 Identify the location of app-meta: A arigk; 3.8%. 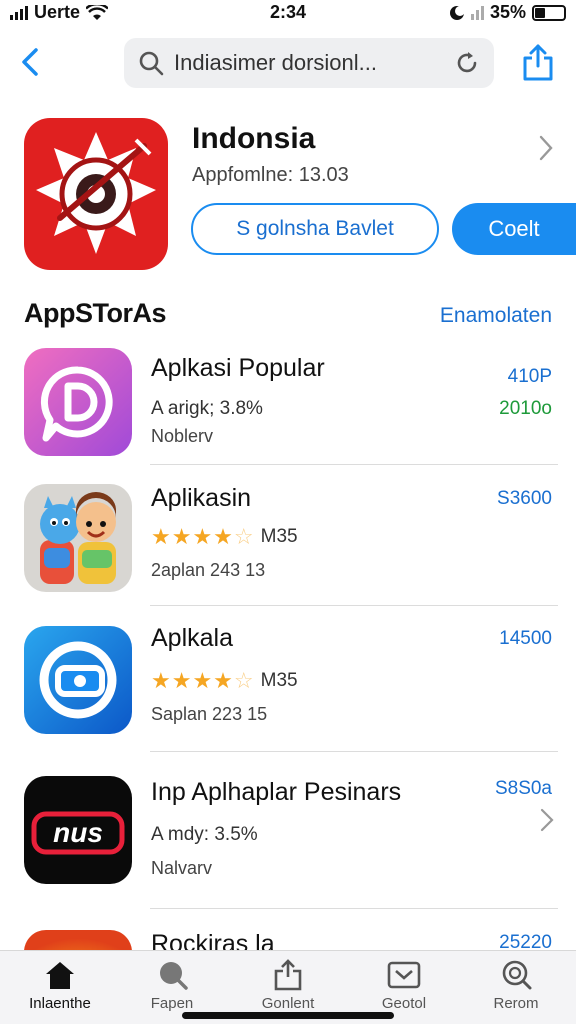
(207, 408).